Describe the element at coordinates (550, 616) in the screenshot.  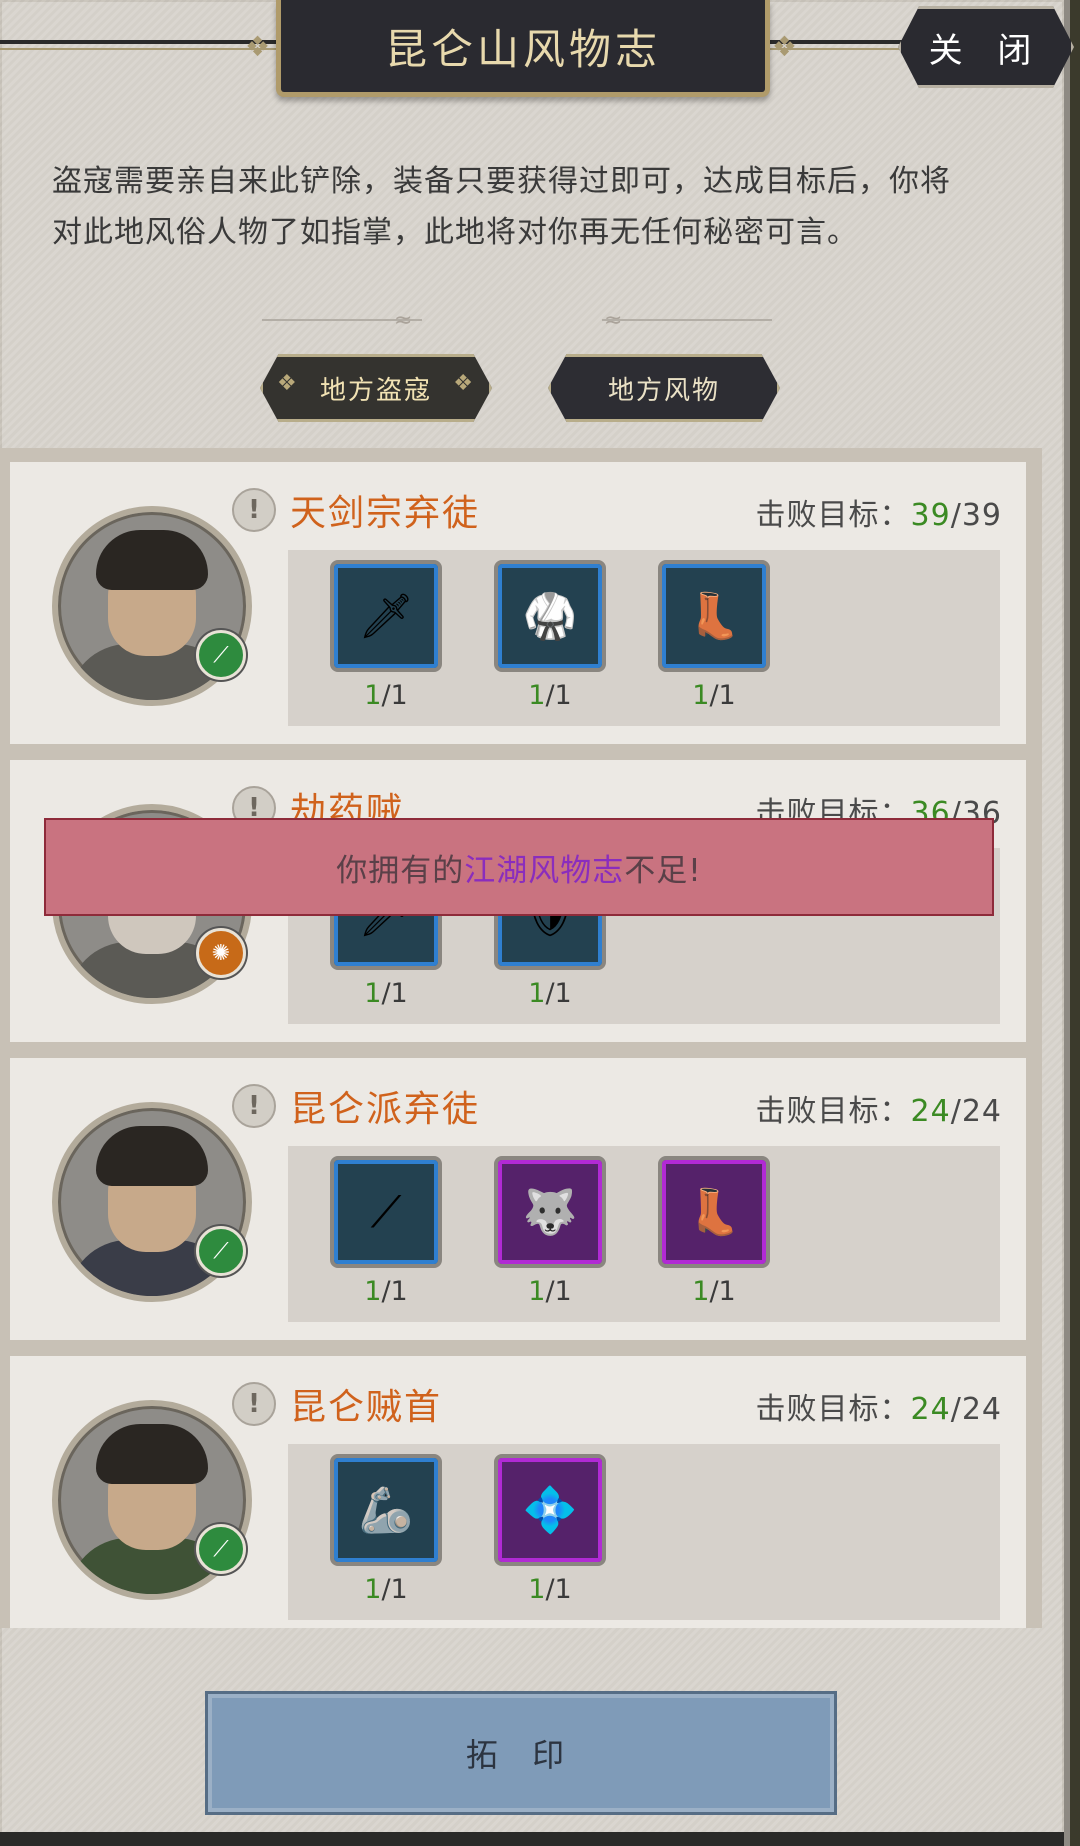
I see `robe-icon: 🥋` at that location.